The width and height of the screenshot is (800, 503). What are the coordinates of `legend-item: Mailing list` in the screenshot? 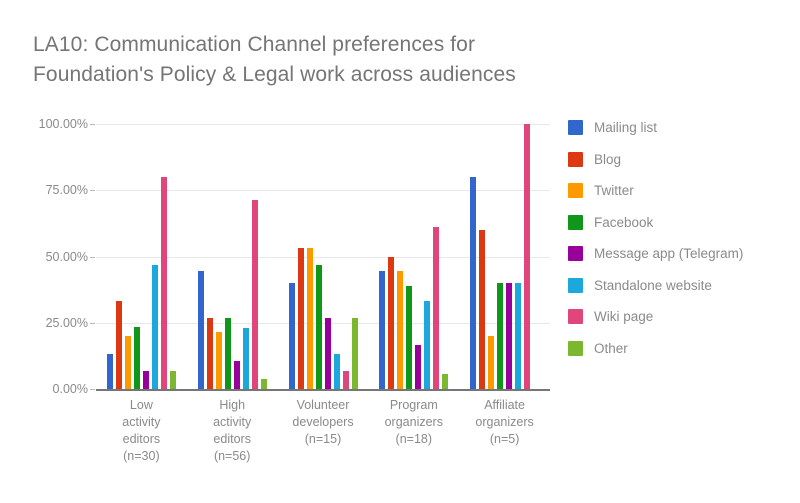 It's located at (655, 128).